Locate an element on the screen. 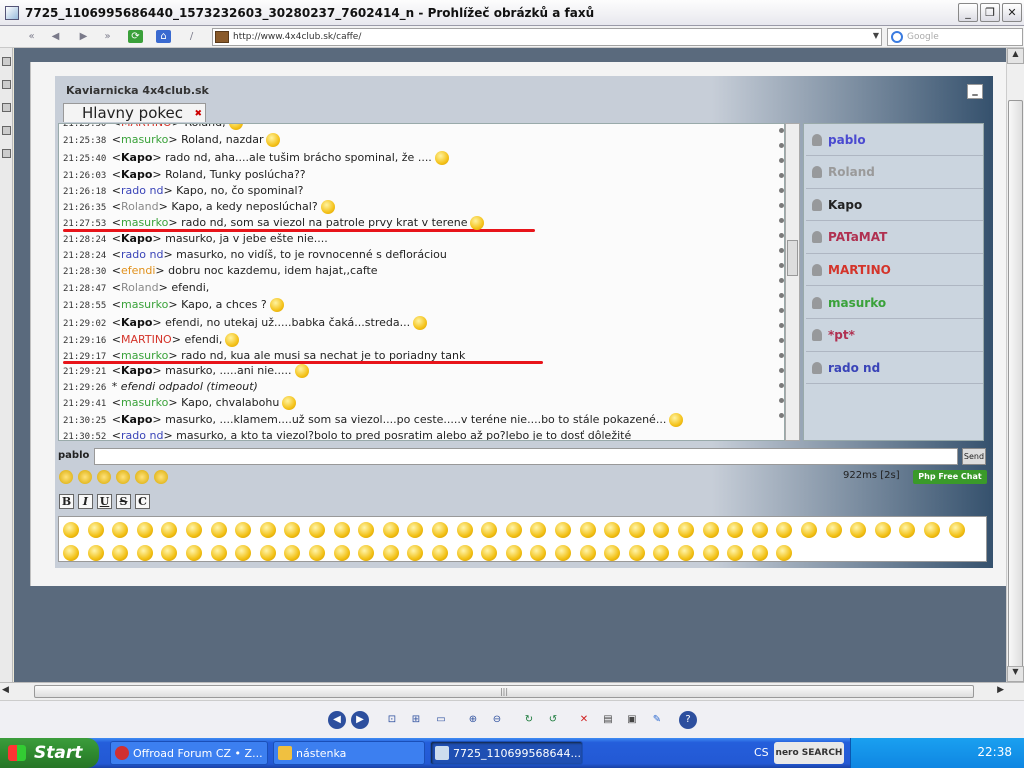 The height and width of the screenshot is (768, 1024). format-s-button: S is located at coordinates (123, 501).